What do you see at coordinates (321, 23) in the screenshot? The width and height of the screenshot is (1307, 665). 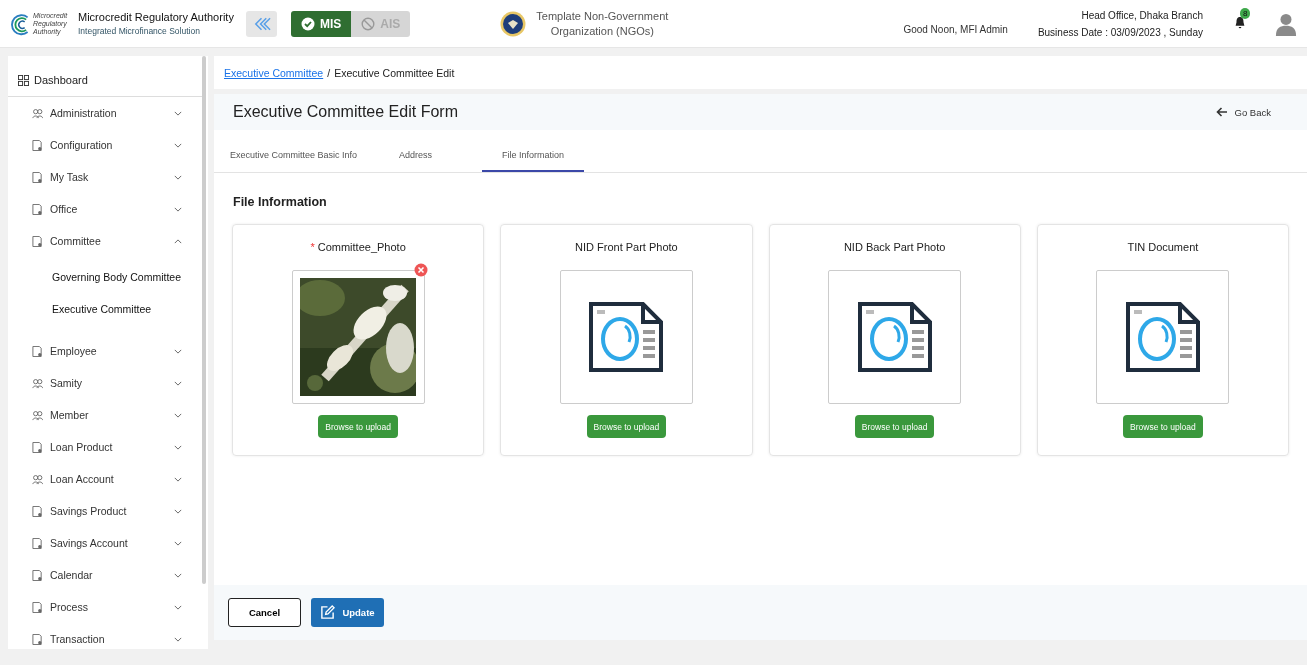 I see `module-tab: MIS` at bounding box center [321, 23].